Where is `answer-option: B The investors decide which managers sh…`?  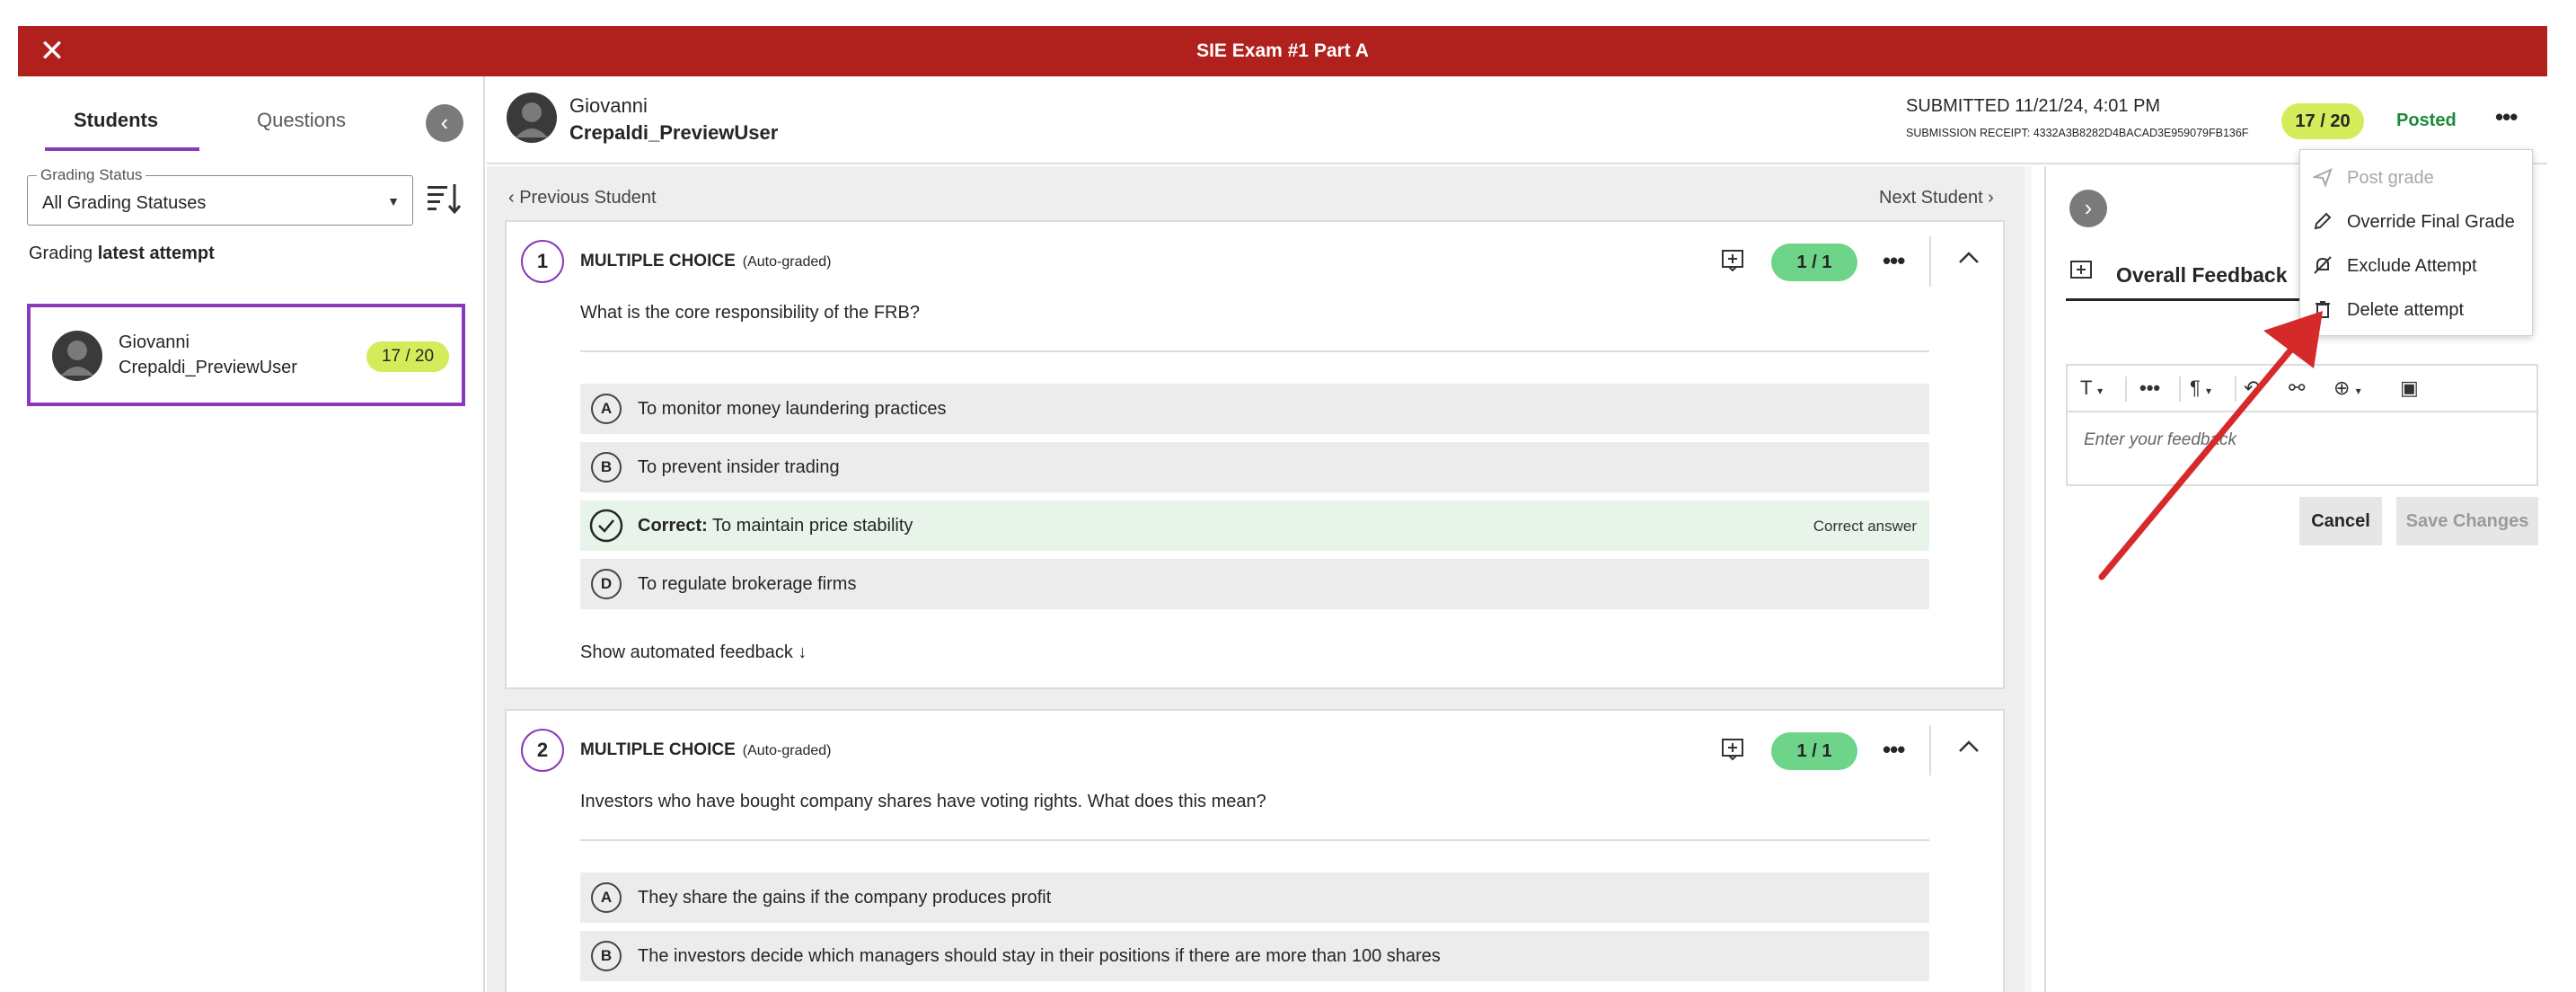
answer-option: B The investors decide which managers sh… is located at coordinates (1254, 956).